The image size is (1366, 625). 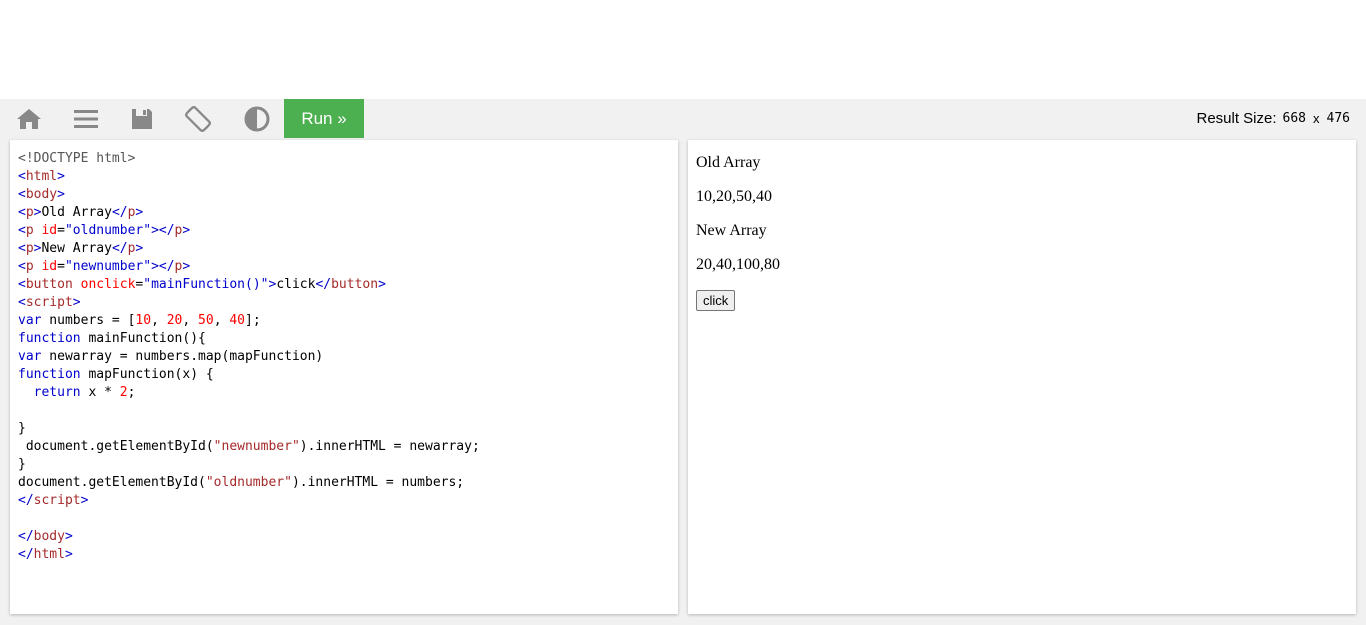 What do you see at coordinates (84, 392) in the screenshot?
I see `code-line: return x * 2;` at bounding box center [84, 392].